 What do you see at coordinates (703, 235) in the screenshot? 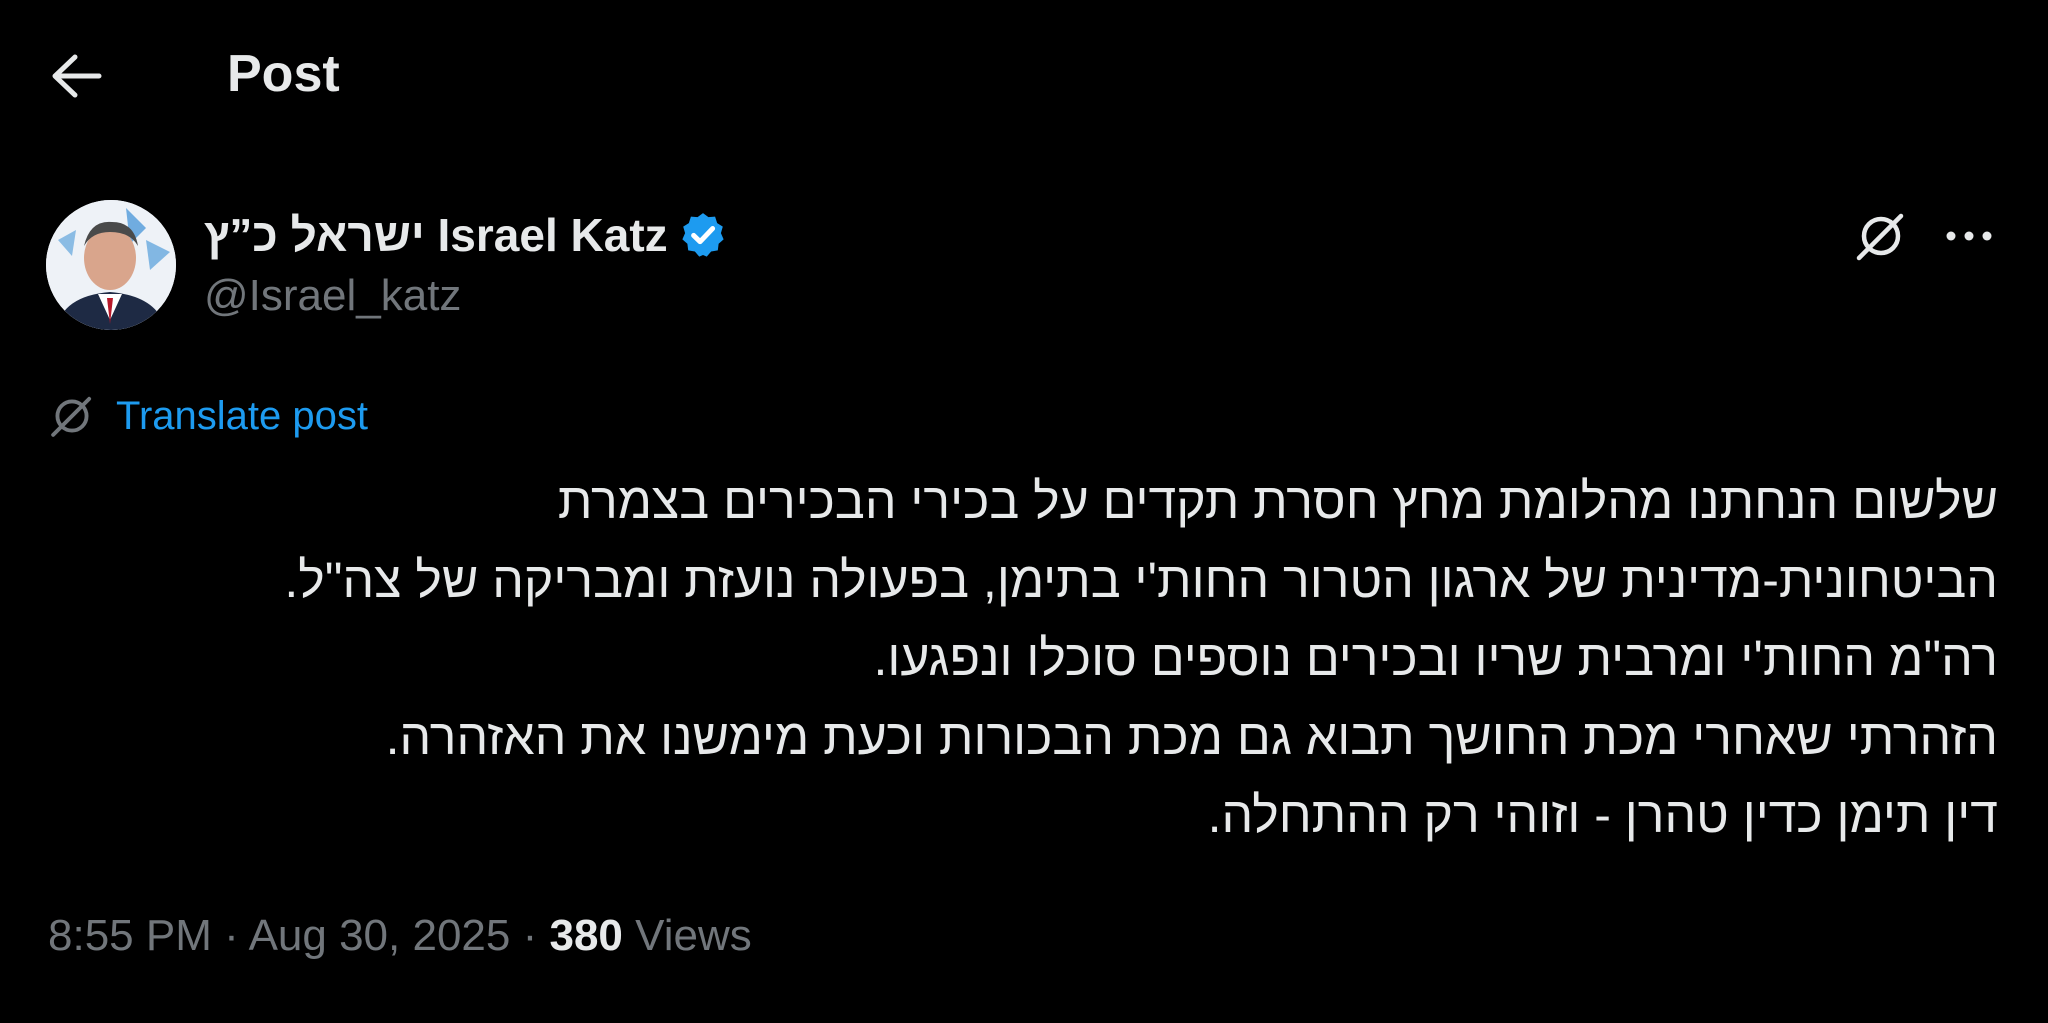
I see `verified-badge-icon` at bounding box center [703, 235].